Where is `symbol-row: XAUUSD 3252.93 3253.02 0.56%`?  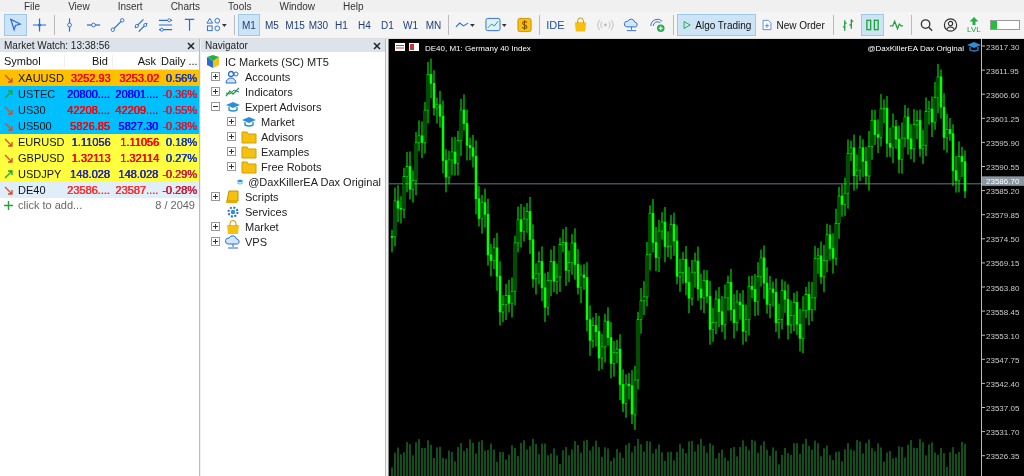
symbol-row: XAUUSD 3252.93 3253.02 0.56% is located at coordinates (99, 78).